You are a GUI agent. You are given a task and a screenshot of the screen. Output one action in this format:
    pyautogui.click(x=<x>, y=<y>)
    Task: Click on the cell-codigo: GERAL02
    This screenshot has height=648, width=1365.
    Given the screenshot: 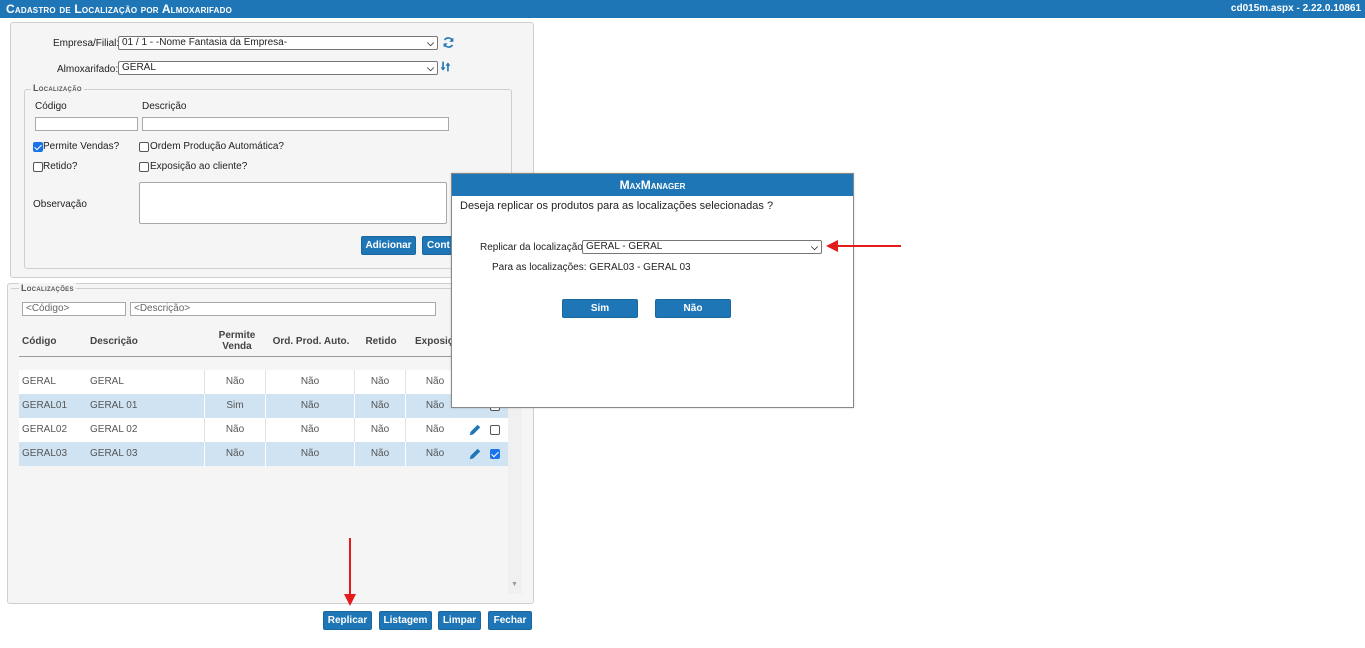 What is the action you would take?
    pyautogui.click(x=45, y=429)
    